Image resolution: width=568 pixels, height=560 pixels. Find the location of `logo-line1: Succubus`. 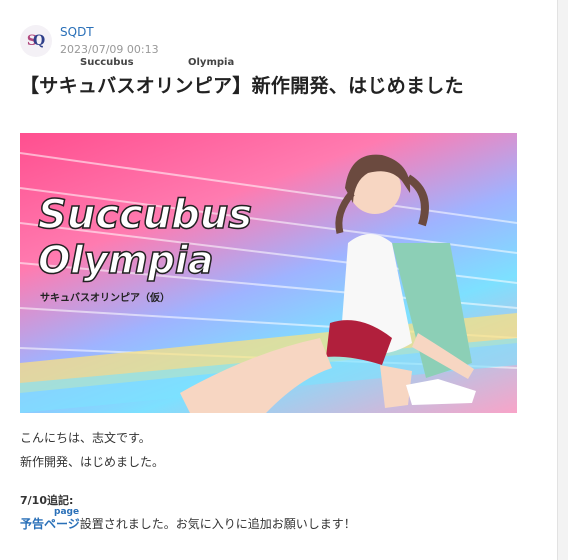

logo-line1: Succubus is located at coordinates (145, 215).